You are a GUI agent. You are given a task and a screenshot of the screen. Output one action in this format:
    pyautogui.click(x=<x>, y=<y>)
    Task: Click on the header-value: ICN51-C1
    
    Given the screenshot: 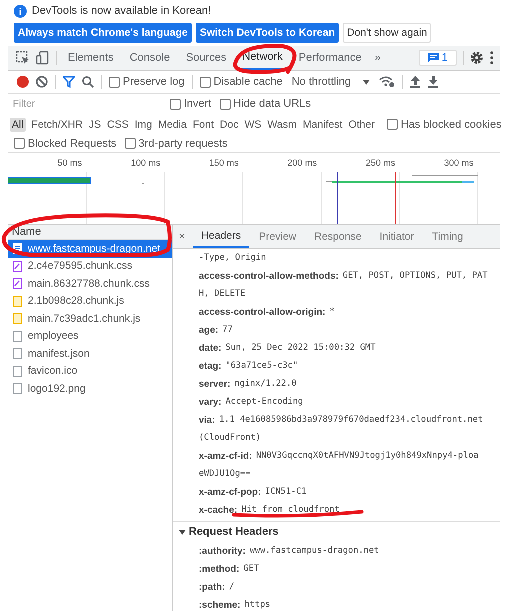 What is the action you would take?
    pyautogui.click(x=286, y=492)
    